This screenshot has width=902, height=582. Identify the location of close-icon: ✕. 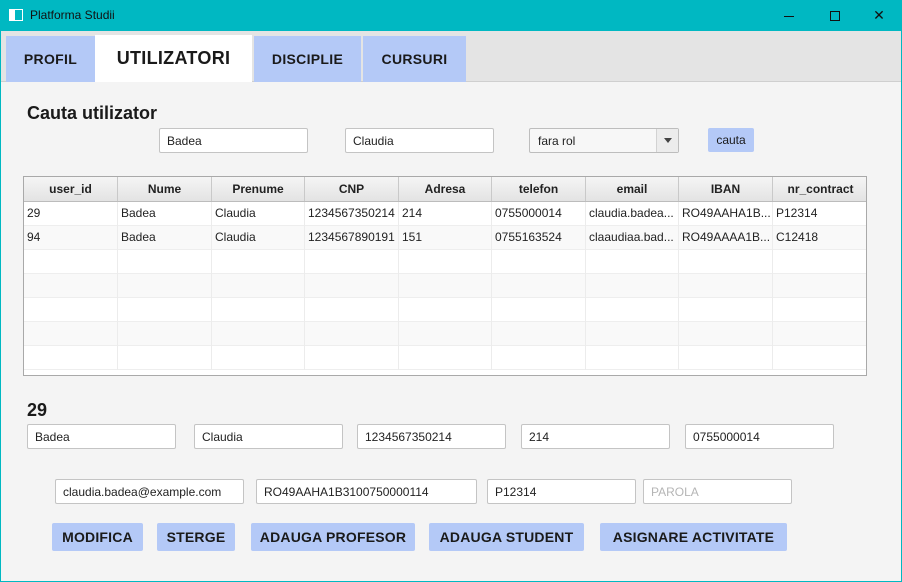
(879, 15).